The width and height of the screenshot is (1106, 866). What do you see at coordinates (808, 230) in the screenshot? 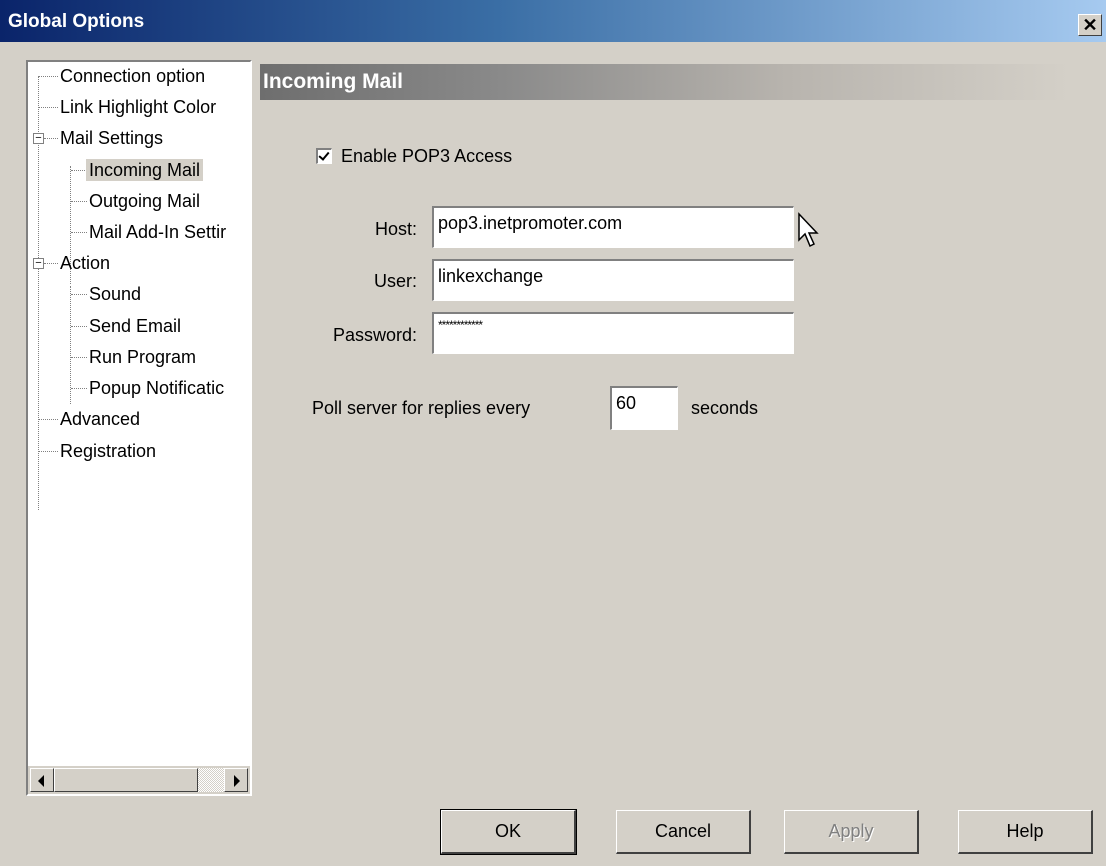
I see `mouse-pointer-icon` at bounding box center [808, 230].